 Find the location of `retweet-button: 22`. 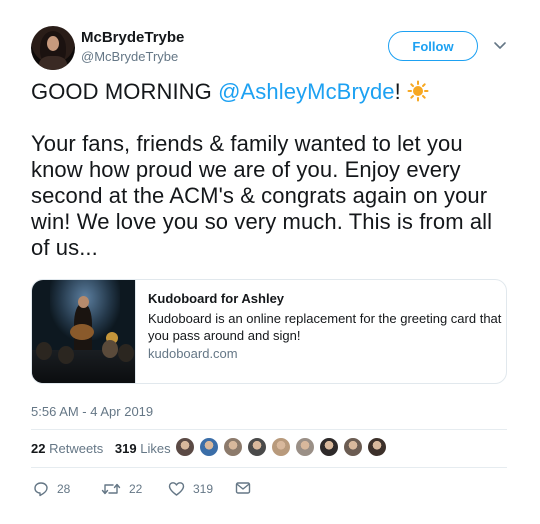

retweet-button: 22 is located at coordinates (121, 489).